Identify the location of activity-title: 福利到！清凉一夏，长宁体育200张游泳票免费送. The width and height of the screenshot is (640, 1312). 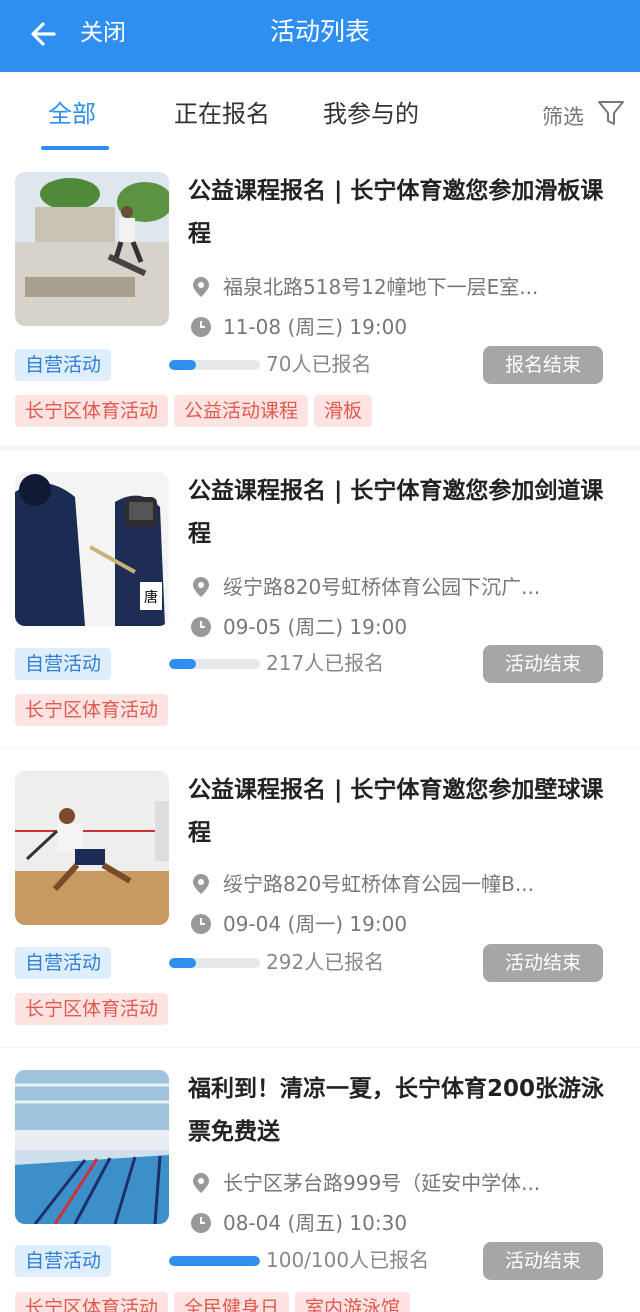
(398, 1111).